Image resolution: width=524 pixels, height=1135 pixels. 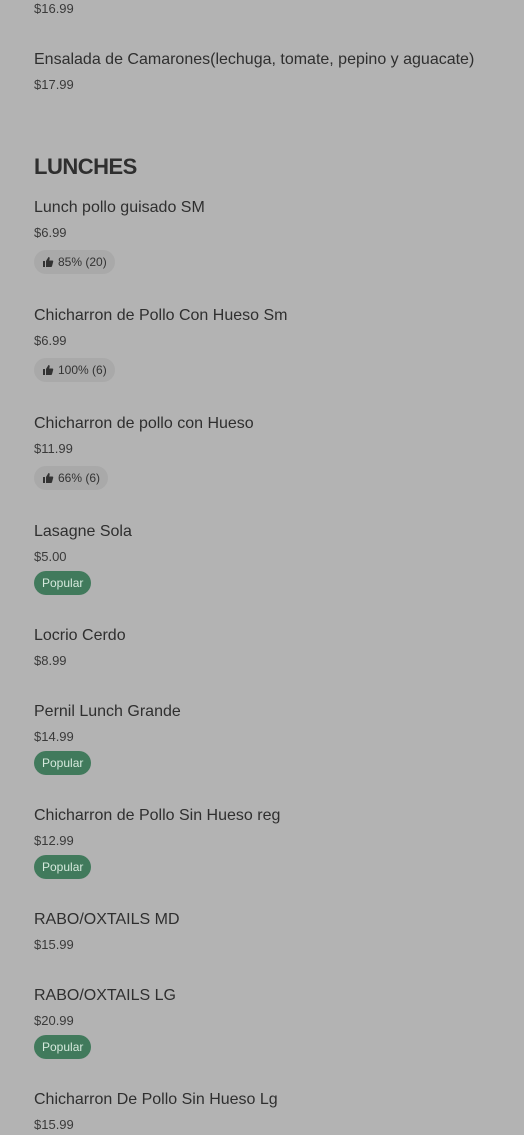 I want to click on item-name: Chicharron De Pollo Sin Hueso Lg, so click(x=156, y=1099).